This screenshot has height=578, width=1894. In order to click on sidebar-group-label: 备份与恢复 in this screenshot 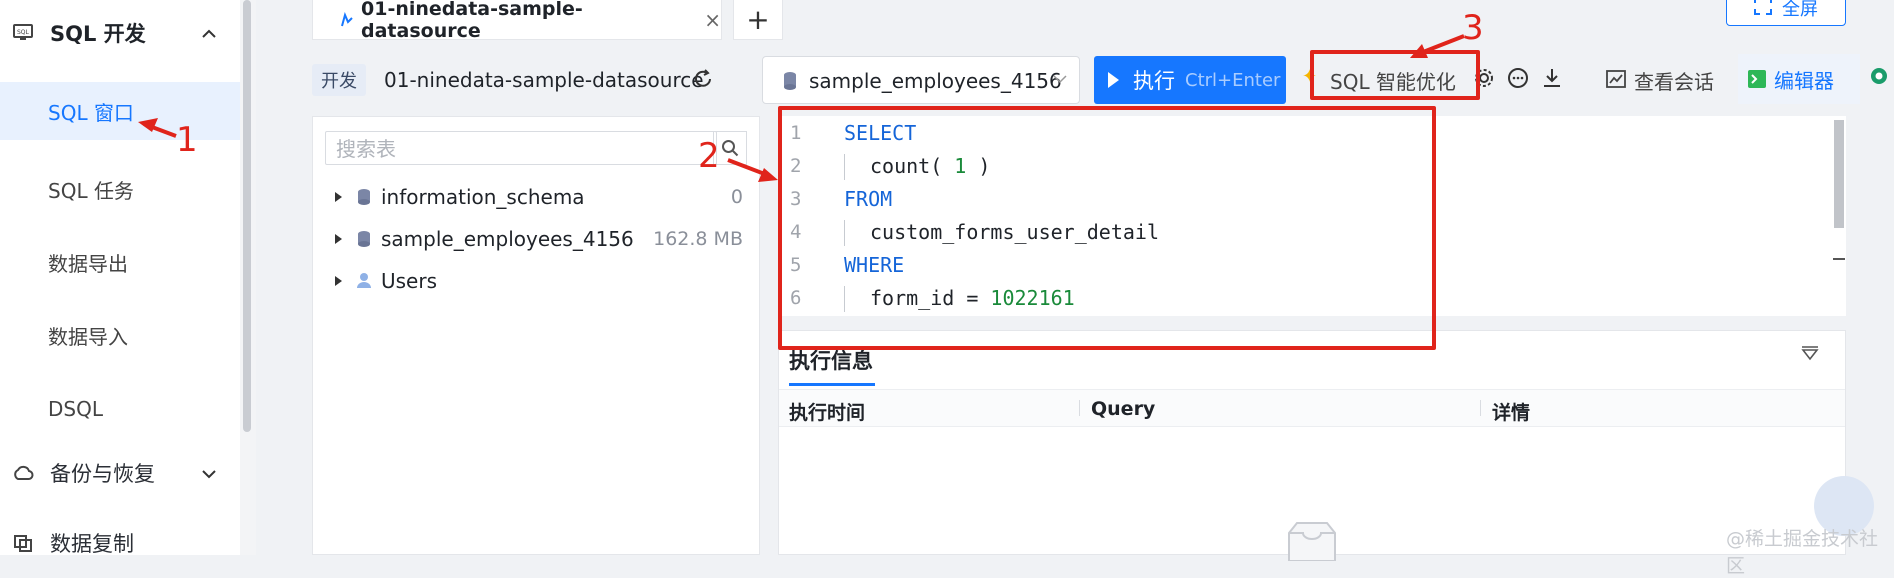, I will do `click(102, 474)`.